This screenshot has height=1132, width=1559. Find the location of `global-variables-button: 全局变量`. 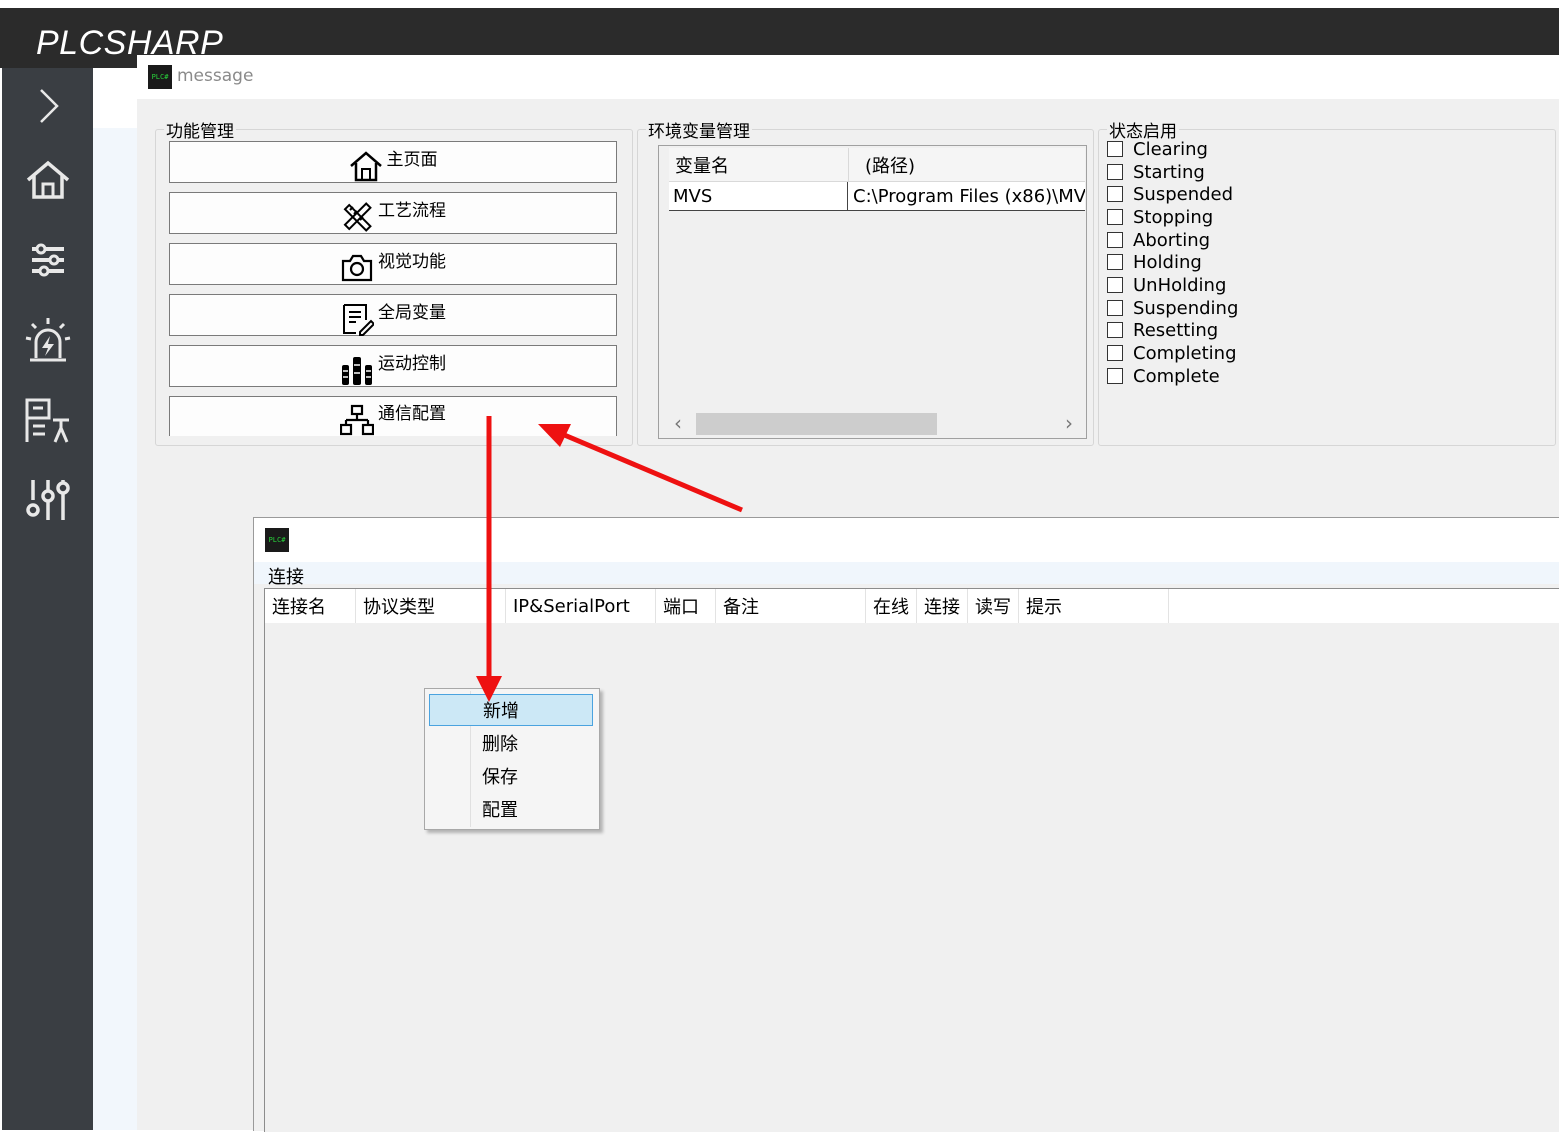

global-variables-button: 全局变量 is located at coordinates (393, 315).